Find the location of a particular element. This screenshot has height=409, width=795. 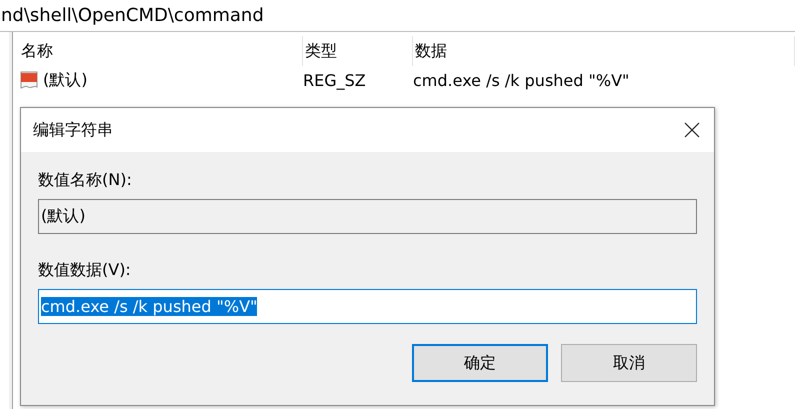

ok-button: 确定 is located at coordinates (480, 363).